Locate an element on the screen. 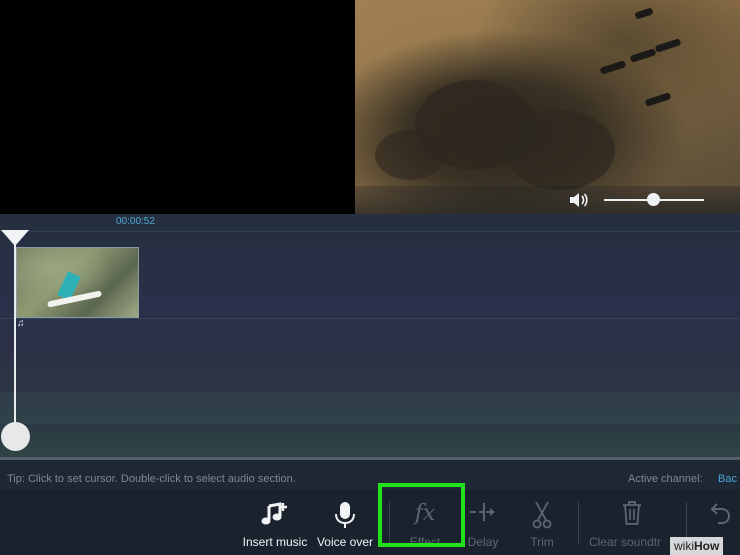  delay-icon is located at coordinates (483, 514).